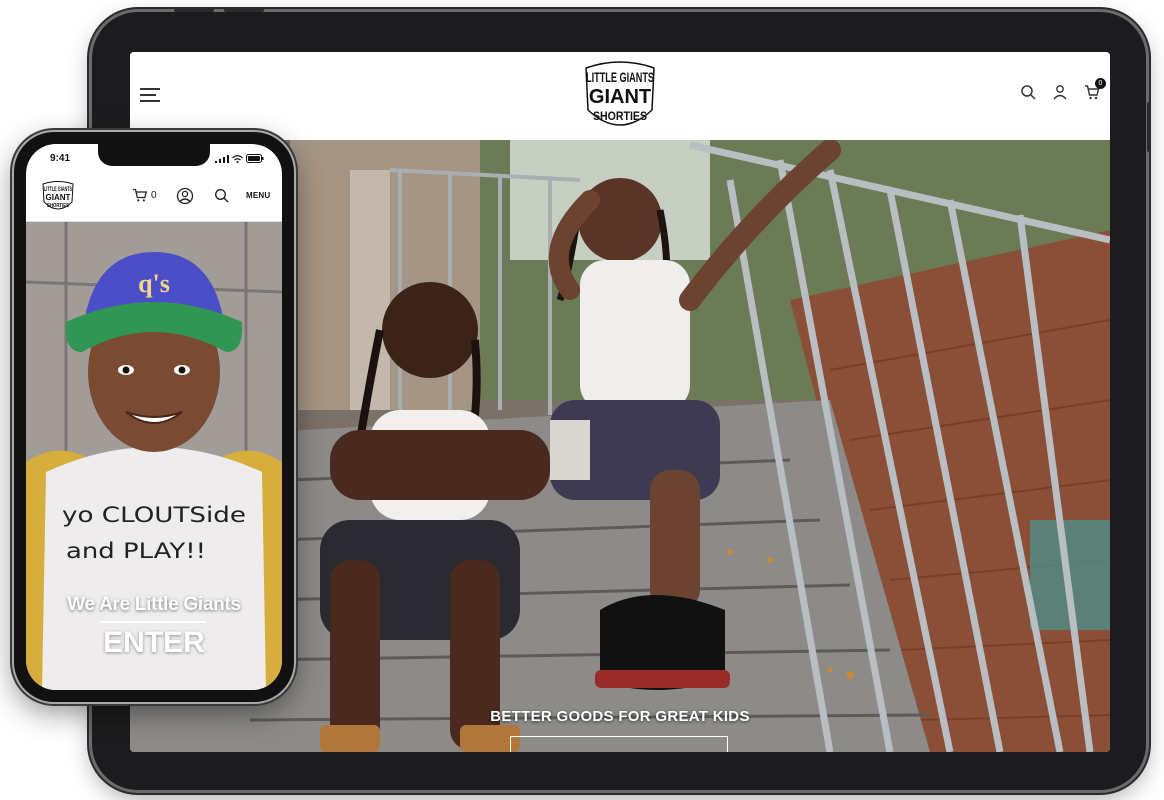 The image size is (1164, 800). I want to click on cart-button: 0, so click(1095, 89).